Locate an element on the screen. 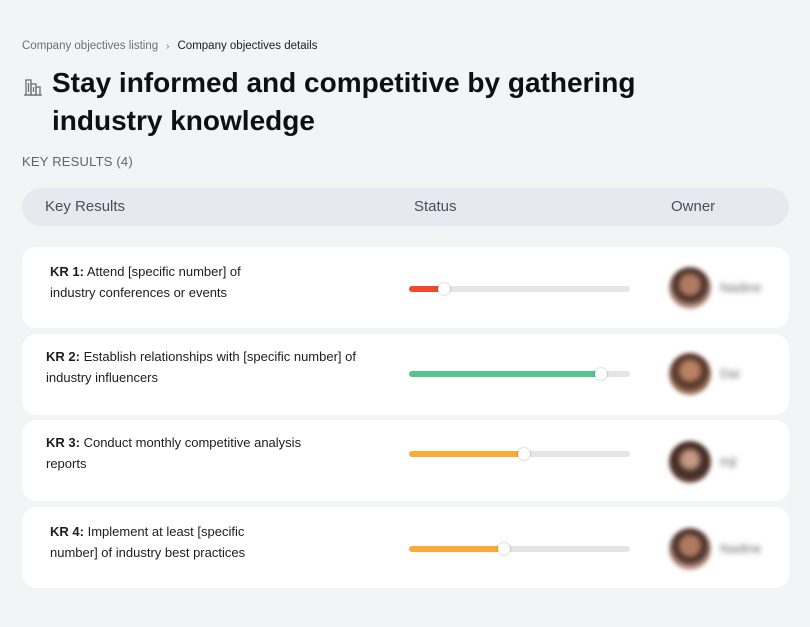 The width and height of the screenshot is (810, 627). key-result-line: Attend [specific number] of is located at coordinates (163, 271).